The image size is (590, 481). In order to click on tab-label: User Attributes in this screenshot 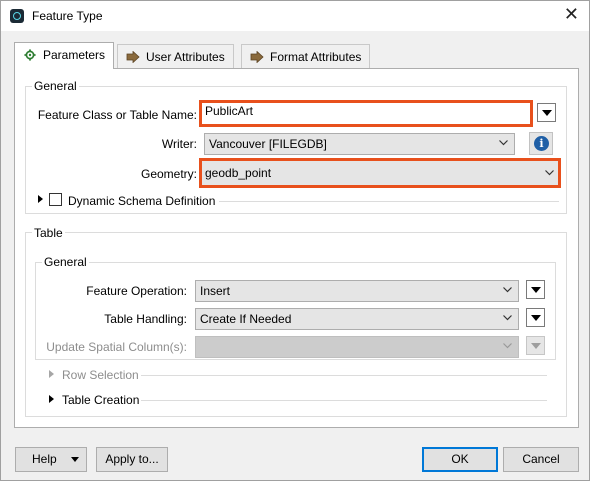, I will do `click(185, 57)`.